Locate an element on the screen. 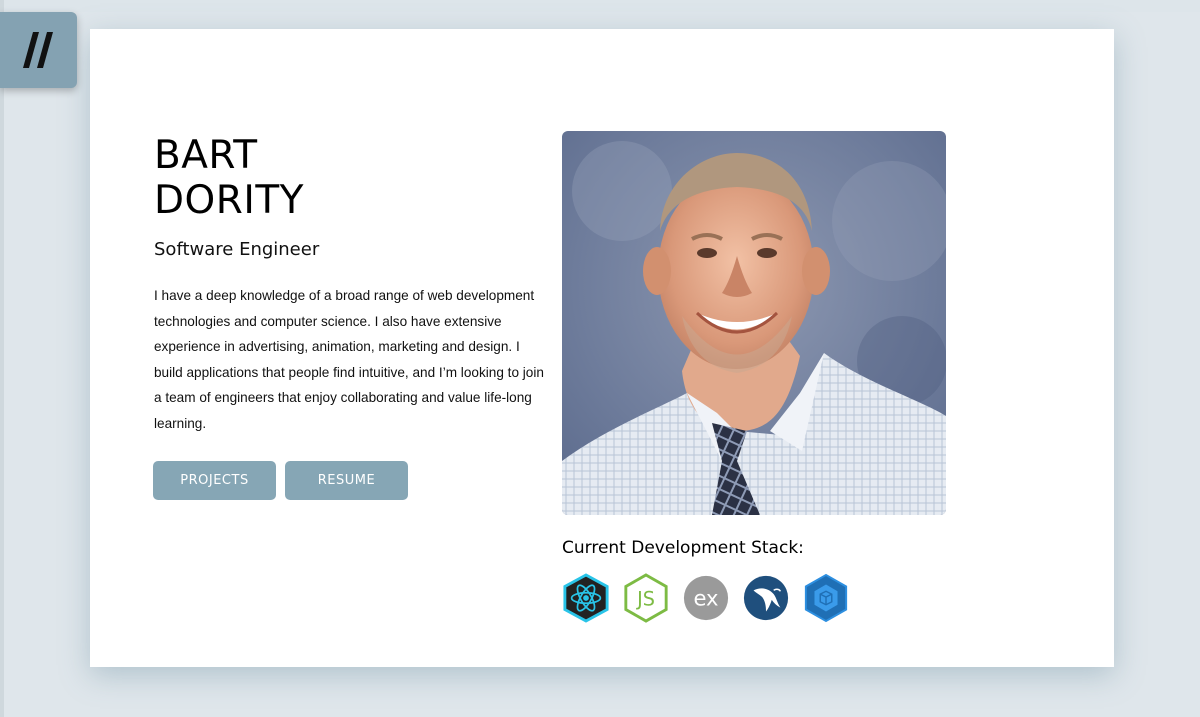 The width and height of the screenshot is (1200, 717). react-icon is located at coordinates (586, 598).